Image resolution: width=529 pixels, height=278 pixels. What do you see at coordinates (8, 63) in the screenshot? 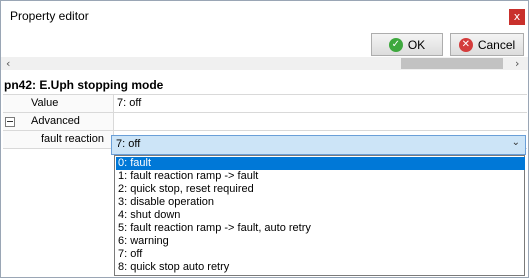
I see `scroll-left-icon: ‹` at bounding box center [8, 63].